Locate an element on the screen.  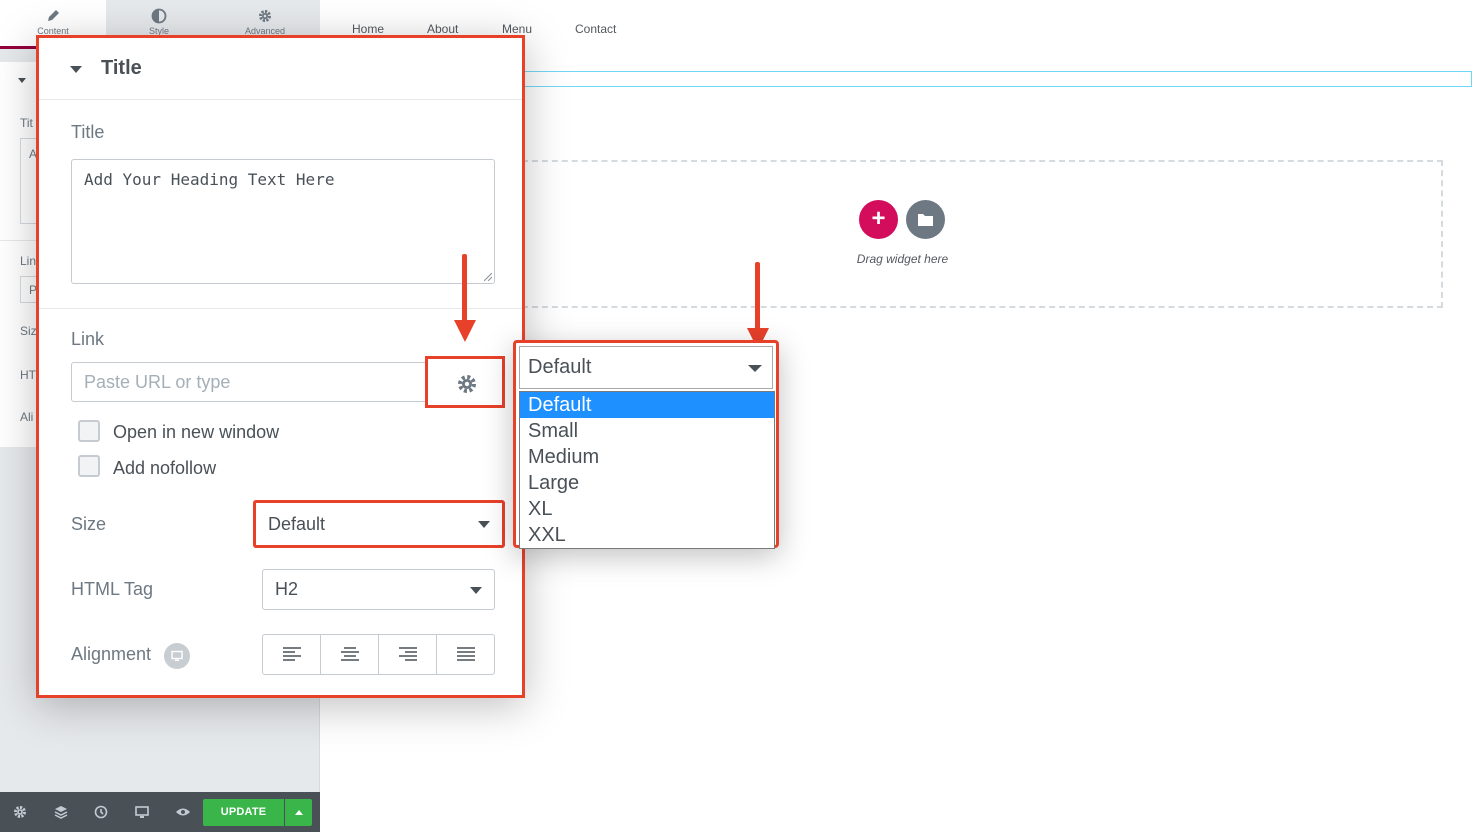
caret-up-icon is located at coordinates (299, 812).